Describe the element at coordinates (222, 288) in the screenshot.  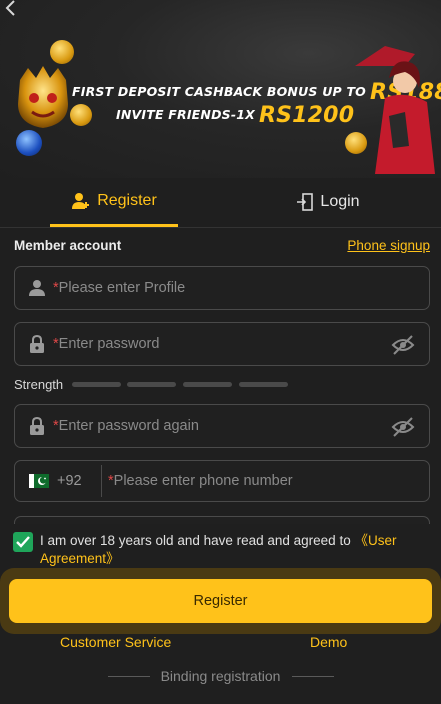
I see `profile-input: *Please enter Profile` at that location.